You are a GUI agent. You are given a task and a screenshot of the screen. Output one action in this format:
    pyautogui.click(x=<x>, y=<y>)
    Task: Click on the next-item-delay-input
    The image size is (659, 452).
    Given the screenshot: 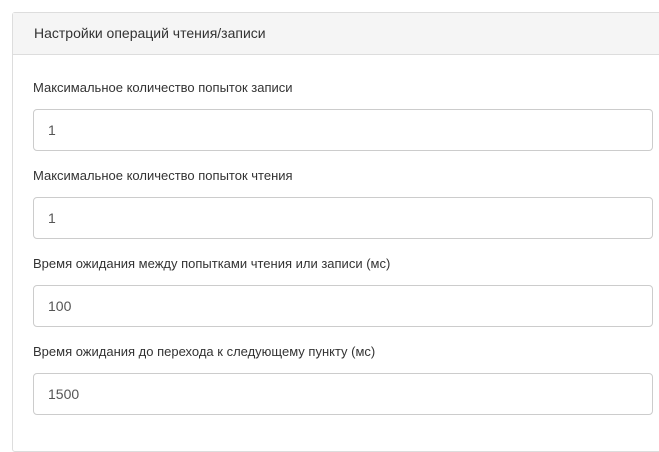 What is the action you would take?
    pyautogui.click(x=343, y=394)
    